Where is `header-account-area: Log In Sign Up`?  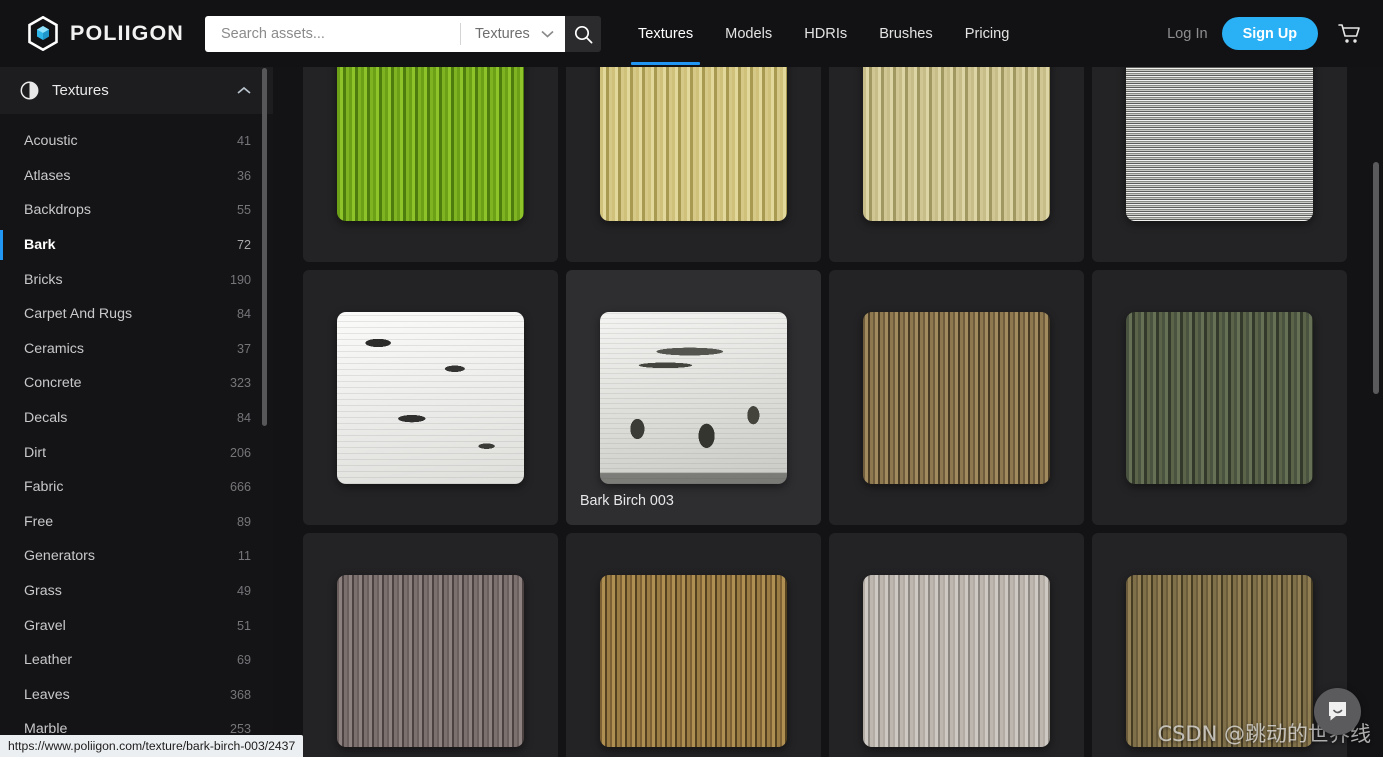
header-account-area: Log In Sign Up is located at coordinates (1257, 33).